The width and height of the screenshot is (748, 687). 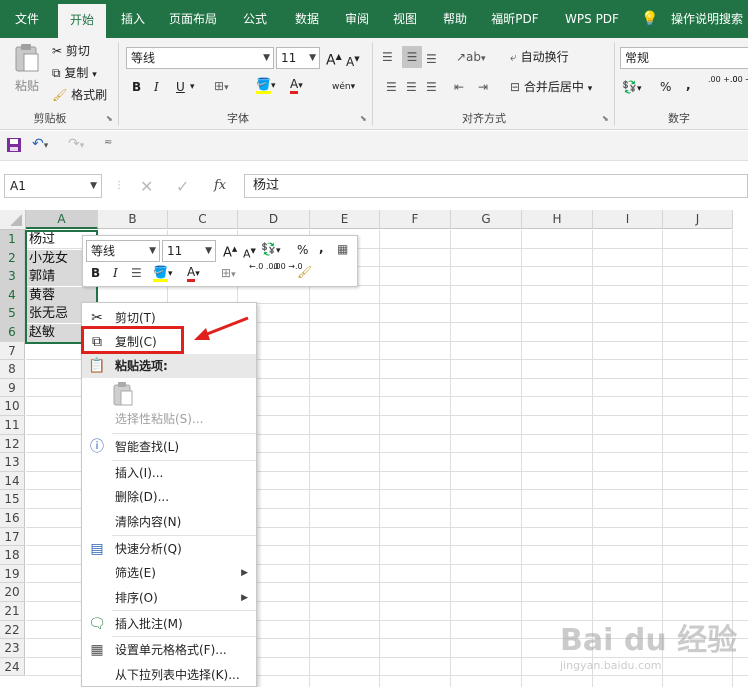 I want to click on mini-font-color-button: A▾, so click(x=193, y=273).